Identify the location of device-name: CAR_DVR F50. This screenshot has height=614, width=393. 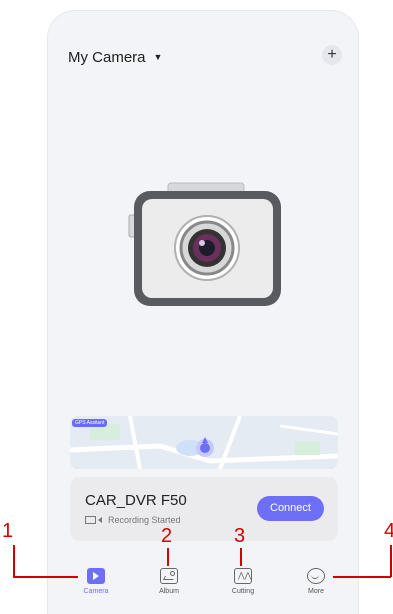
(136, 500).